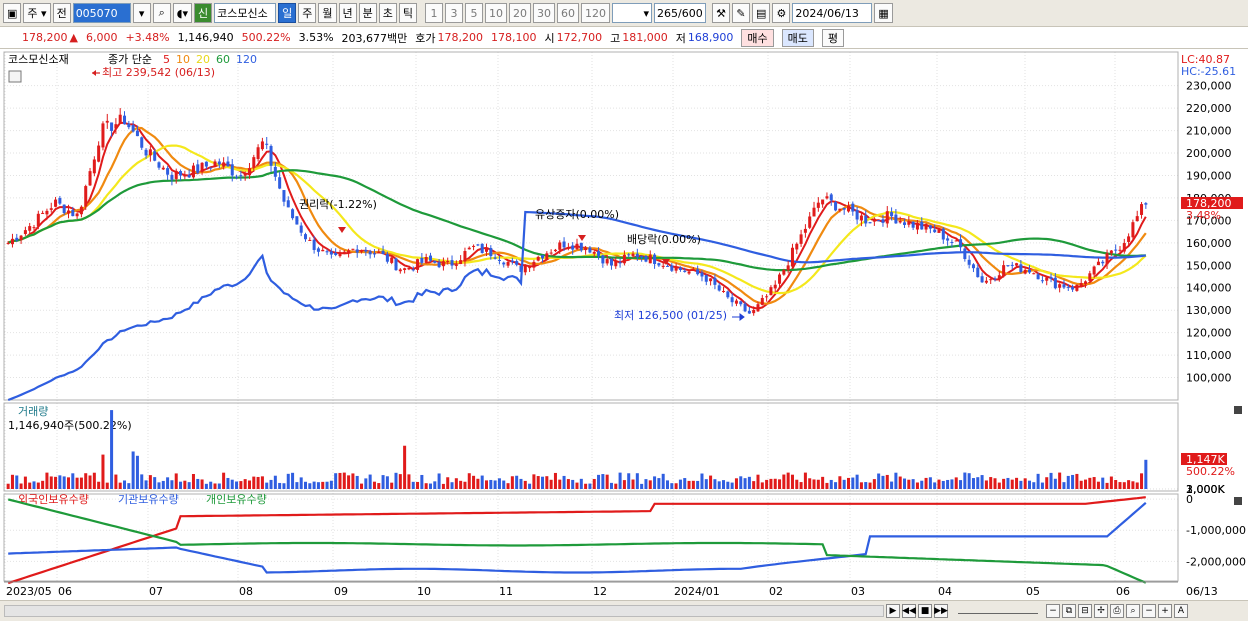  What do you see at coordinates (1165, 611) in the screenshot?
I see `plus-icon: +` at bounding box center [1165, 611].